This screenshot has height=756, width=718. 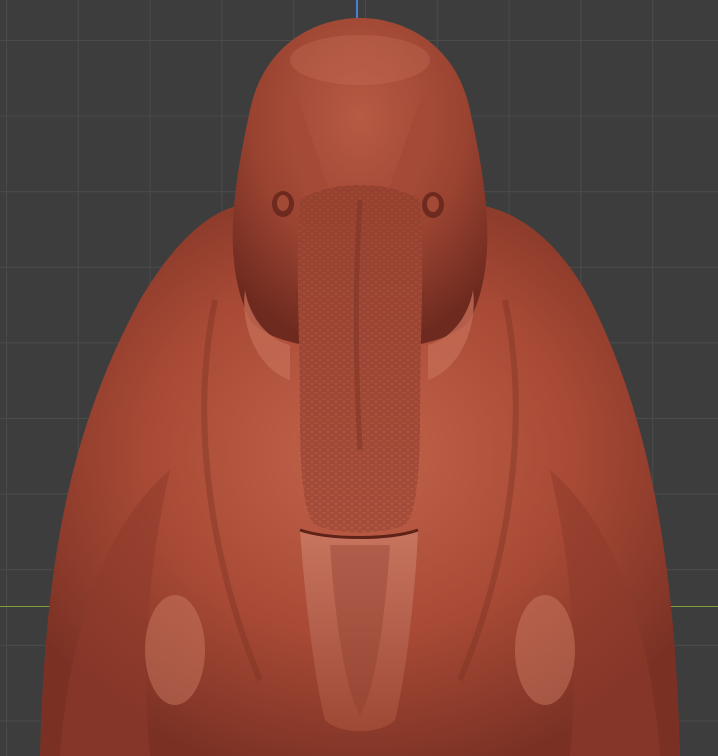 What do you see at coordinates (360, 60) in the screenshot?
I see `head-highlight` at bounding box center [360, 60].